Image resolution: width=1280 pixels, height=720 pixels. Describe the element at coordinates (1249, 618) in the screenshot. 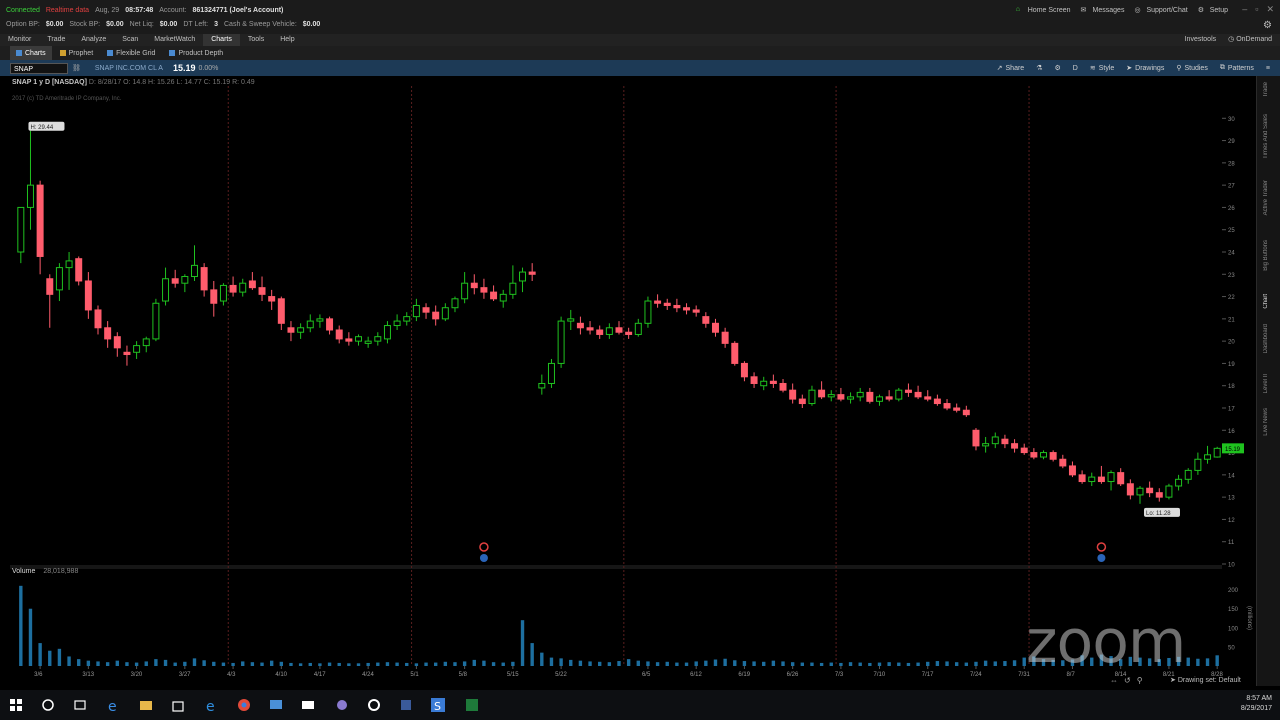

I see `volume-unit-label: (millions)` at that location.